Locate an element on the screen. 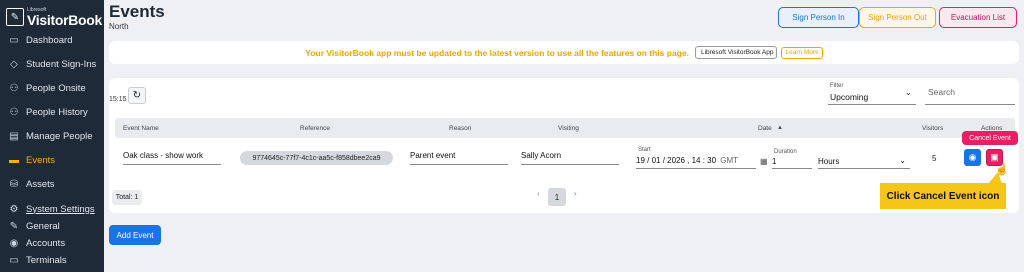 This screenshot has width=1024, height=272. evacuation-list-button: Evacuation List is located at coordinates (978, 17).